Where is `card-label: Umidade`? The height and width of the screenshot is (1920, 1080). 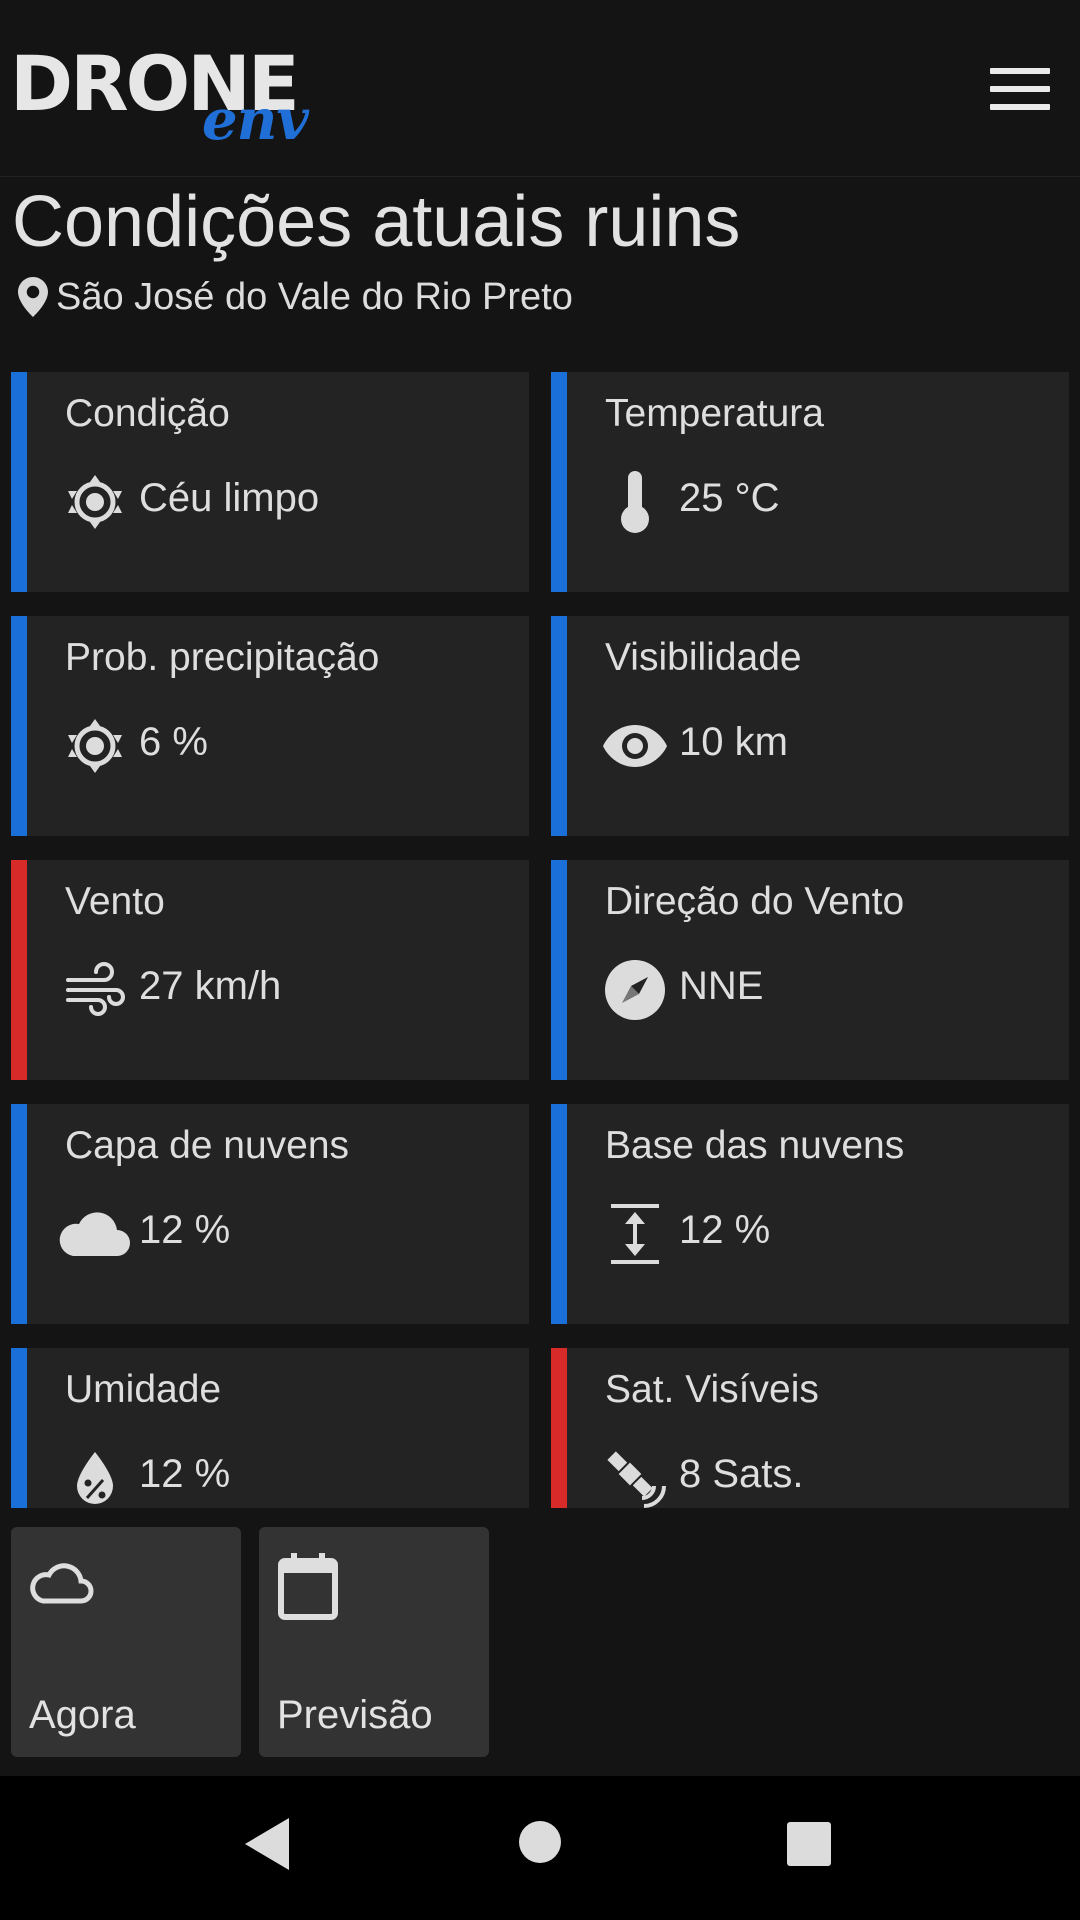
card-label: Umidade is located at coordinates (143, 1389).